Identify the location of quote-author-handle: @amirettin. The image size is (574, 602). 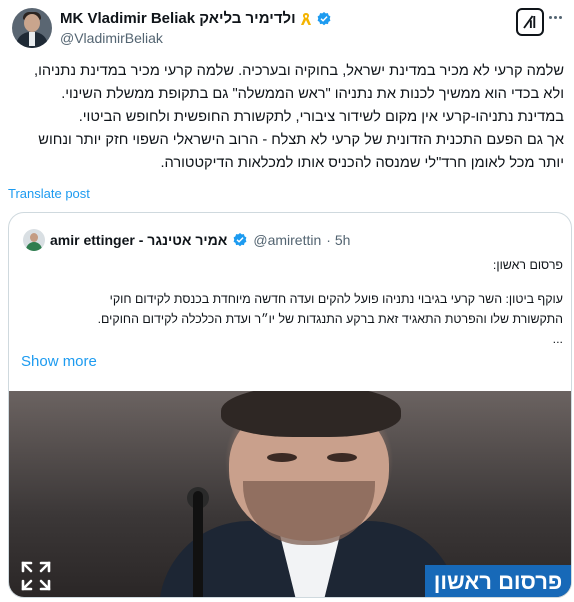
(287, 240).